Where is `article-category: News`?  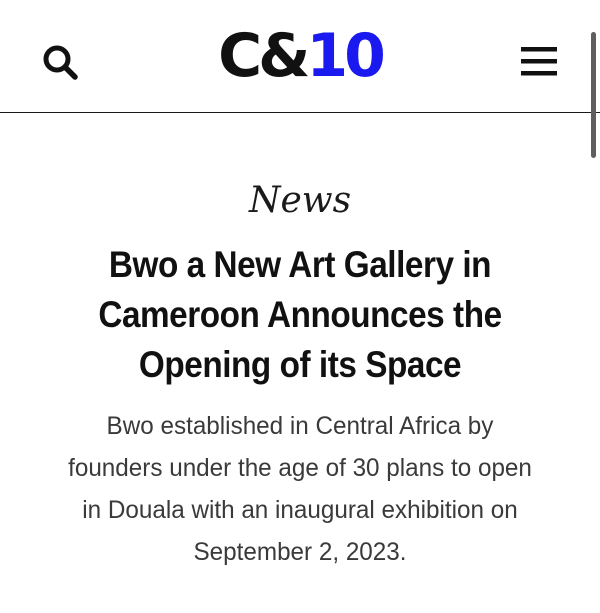 article-category: News is located at coordinates (300, 201).